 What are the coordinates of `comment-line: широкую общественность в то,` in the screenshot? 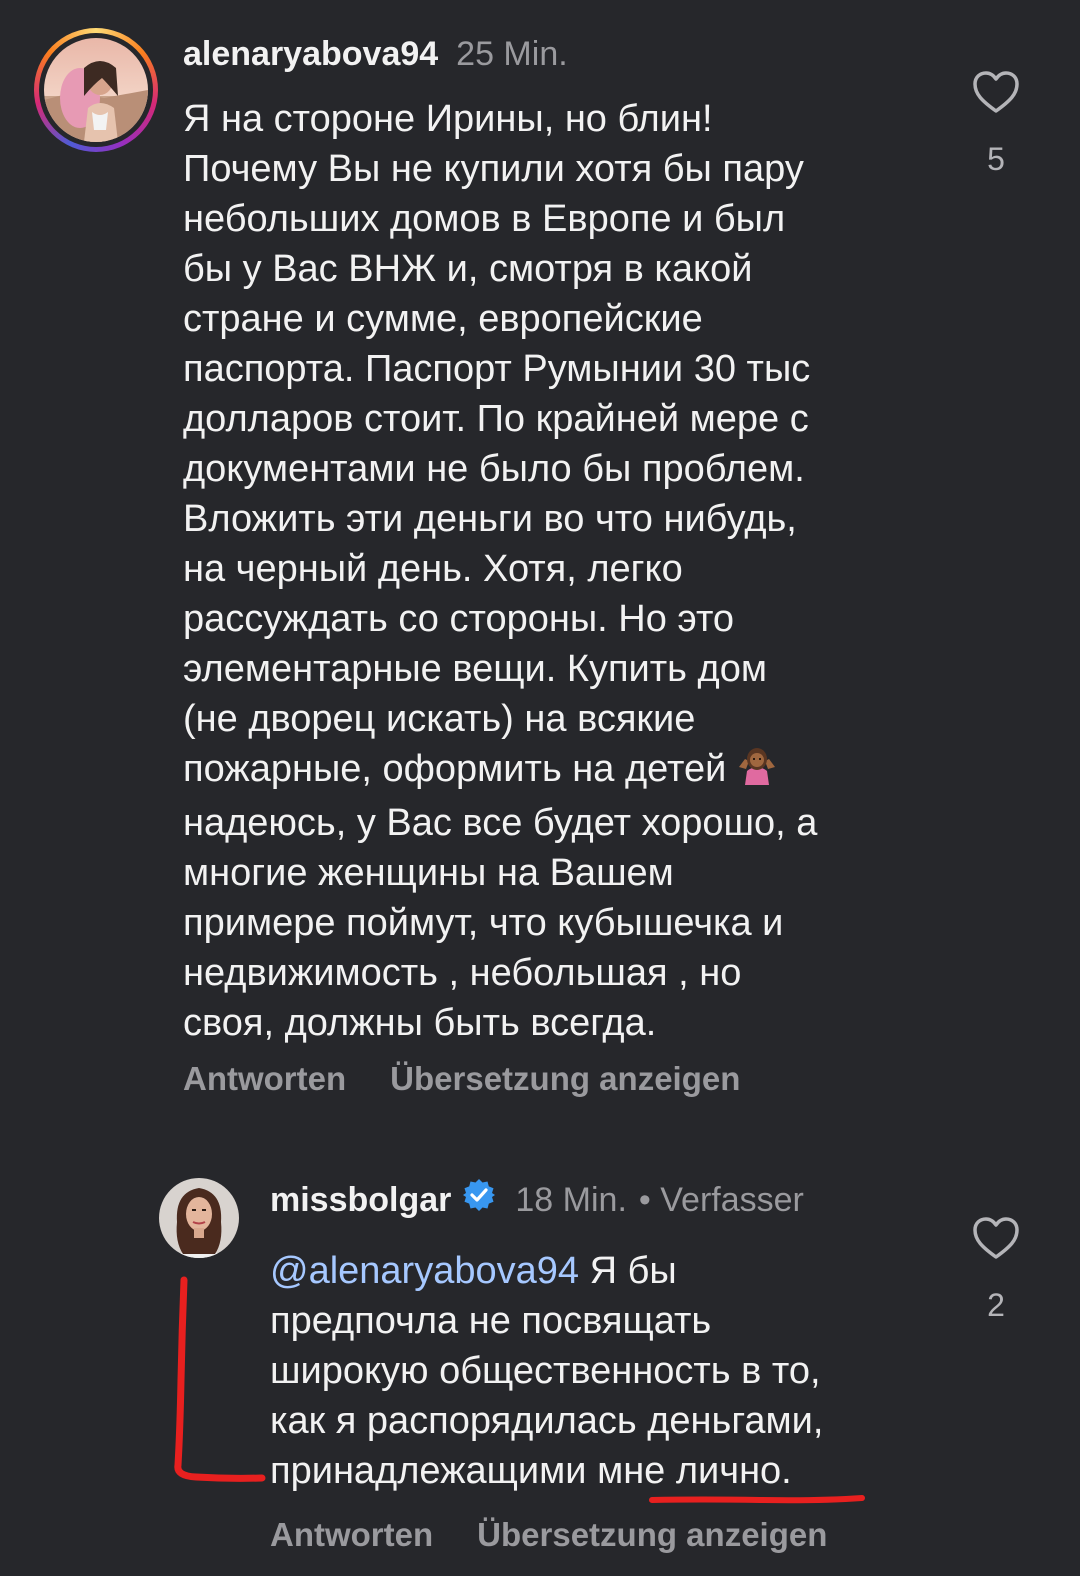 It's located at (545, 1371).